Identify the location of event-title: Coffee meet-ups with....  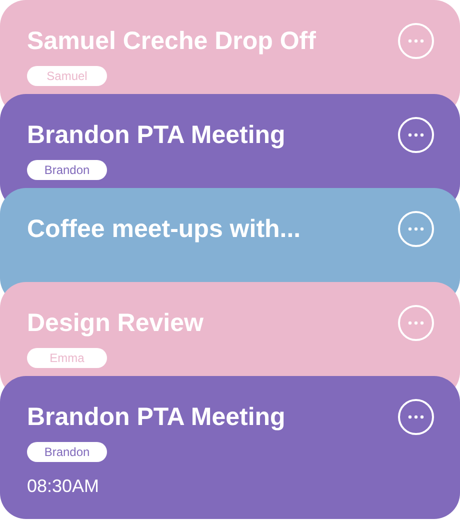
(164, 229).